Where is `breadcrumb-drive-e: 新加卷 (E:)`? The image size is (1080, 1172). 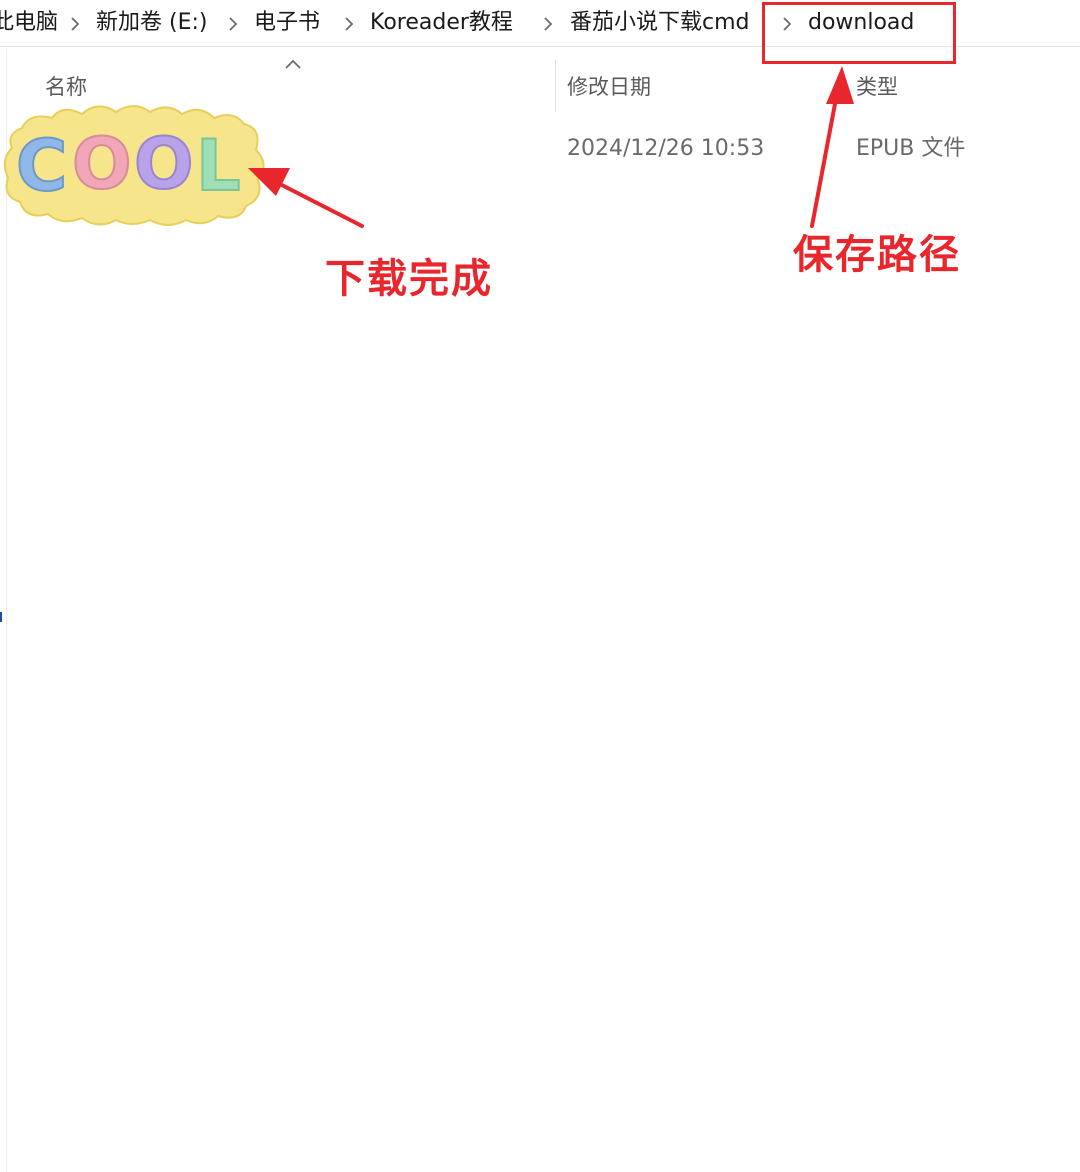 breadcrumb-drive-e: 新加卷 (E:) is located at coordinates (151, 23).